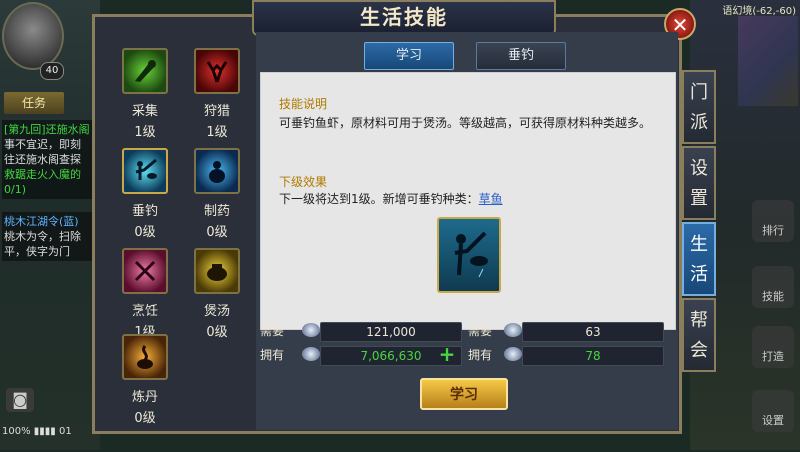  Describe the element at coordinates (217, 171) in the screenshot. I see `gourd-icon` at that location.